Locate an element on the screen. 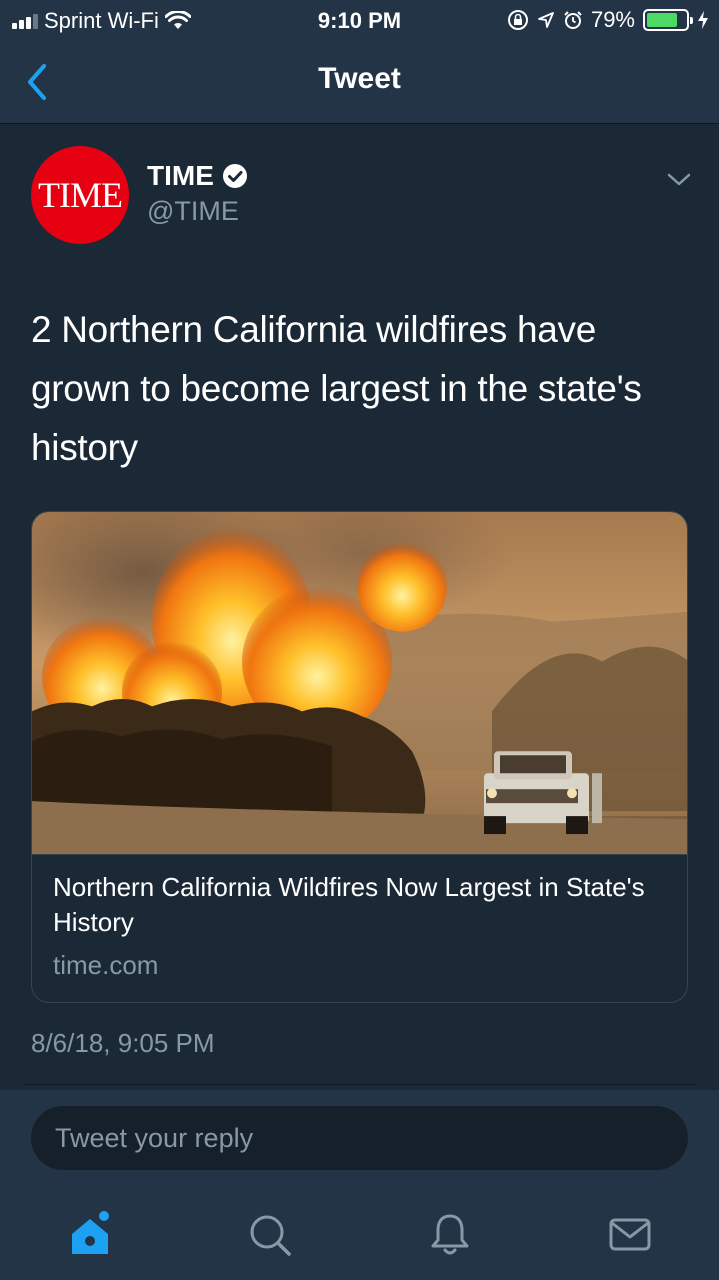 The image size is (719, 1280). status-bar: Sprint Wi-Fi 9:10 PM 79% is located at coordinates (359, 20).